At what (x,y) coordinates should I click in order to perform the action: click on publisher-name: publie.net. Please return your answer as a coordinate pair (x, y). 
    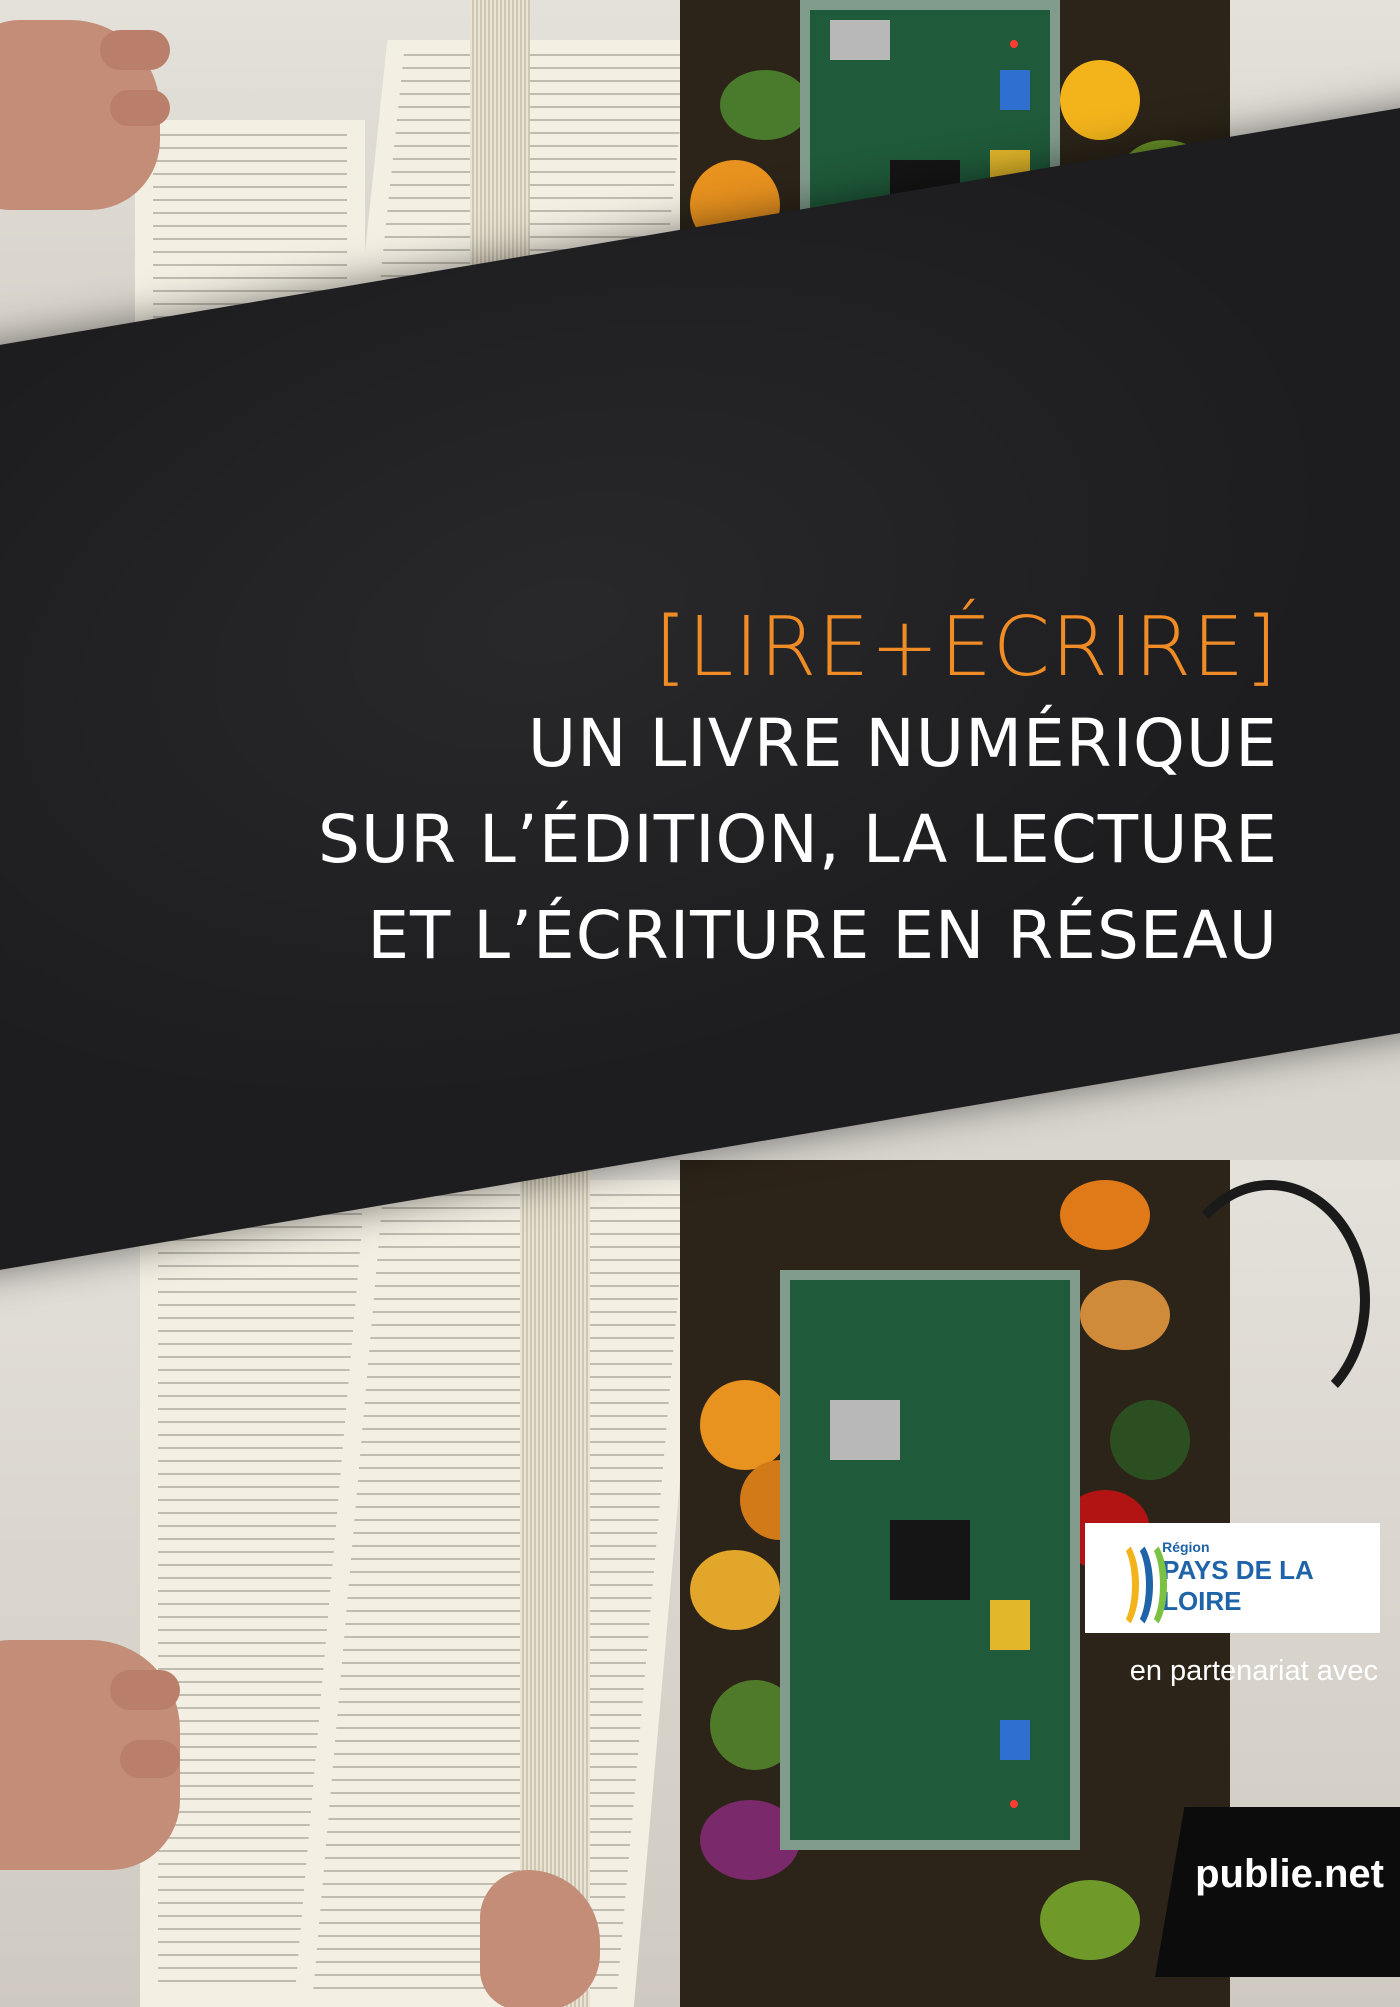
    Looking at the image, I should click on (1289, 1874).